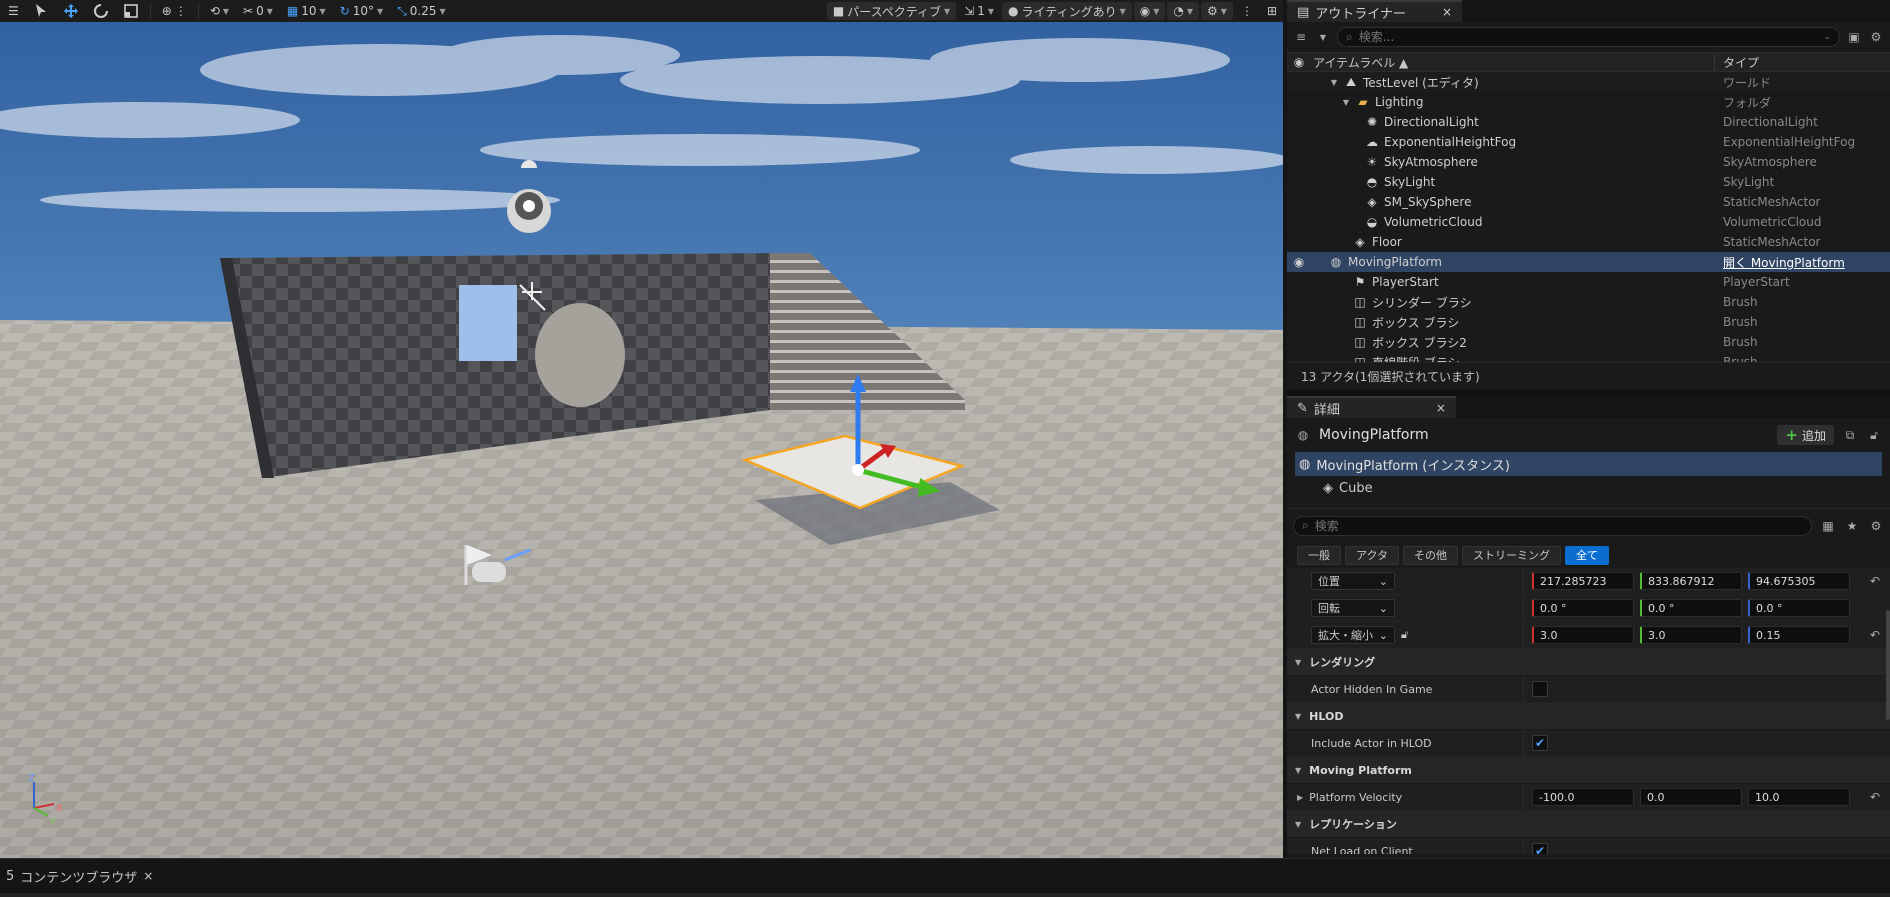 This screenshot has width=1890, height=897. What do you see at coordinates (1588, 357) in the screenshot?
I see `outliner-row-stair-brush: ◫ 直線階段 ブラシ Brush` at bounding box center [1588, 357].